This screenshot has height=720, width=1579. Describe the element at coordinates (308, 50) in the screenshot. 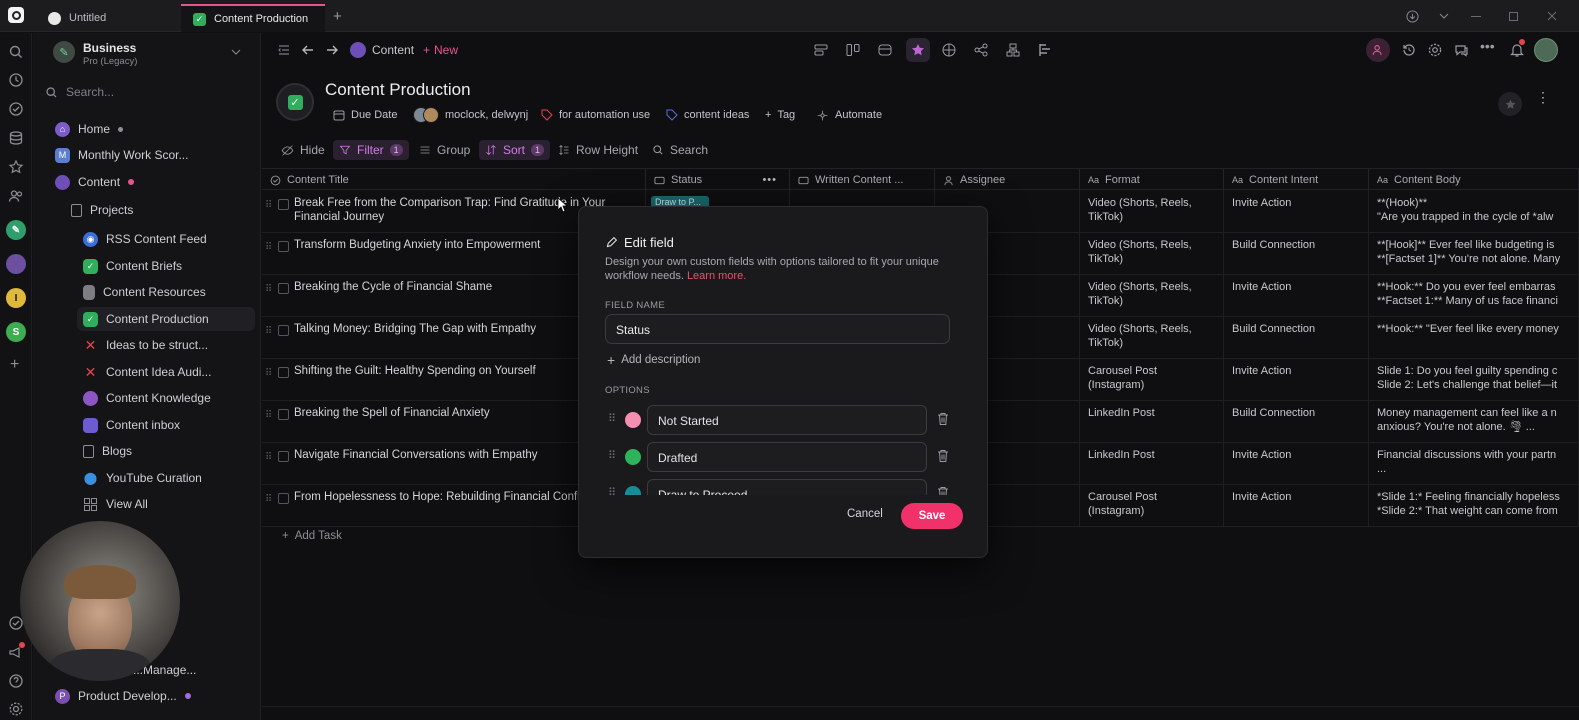

I see `back-arrow-icon` at that location.